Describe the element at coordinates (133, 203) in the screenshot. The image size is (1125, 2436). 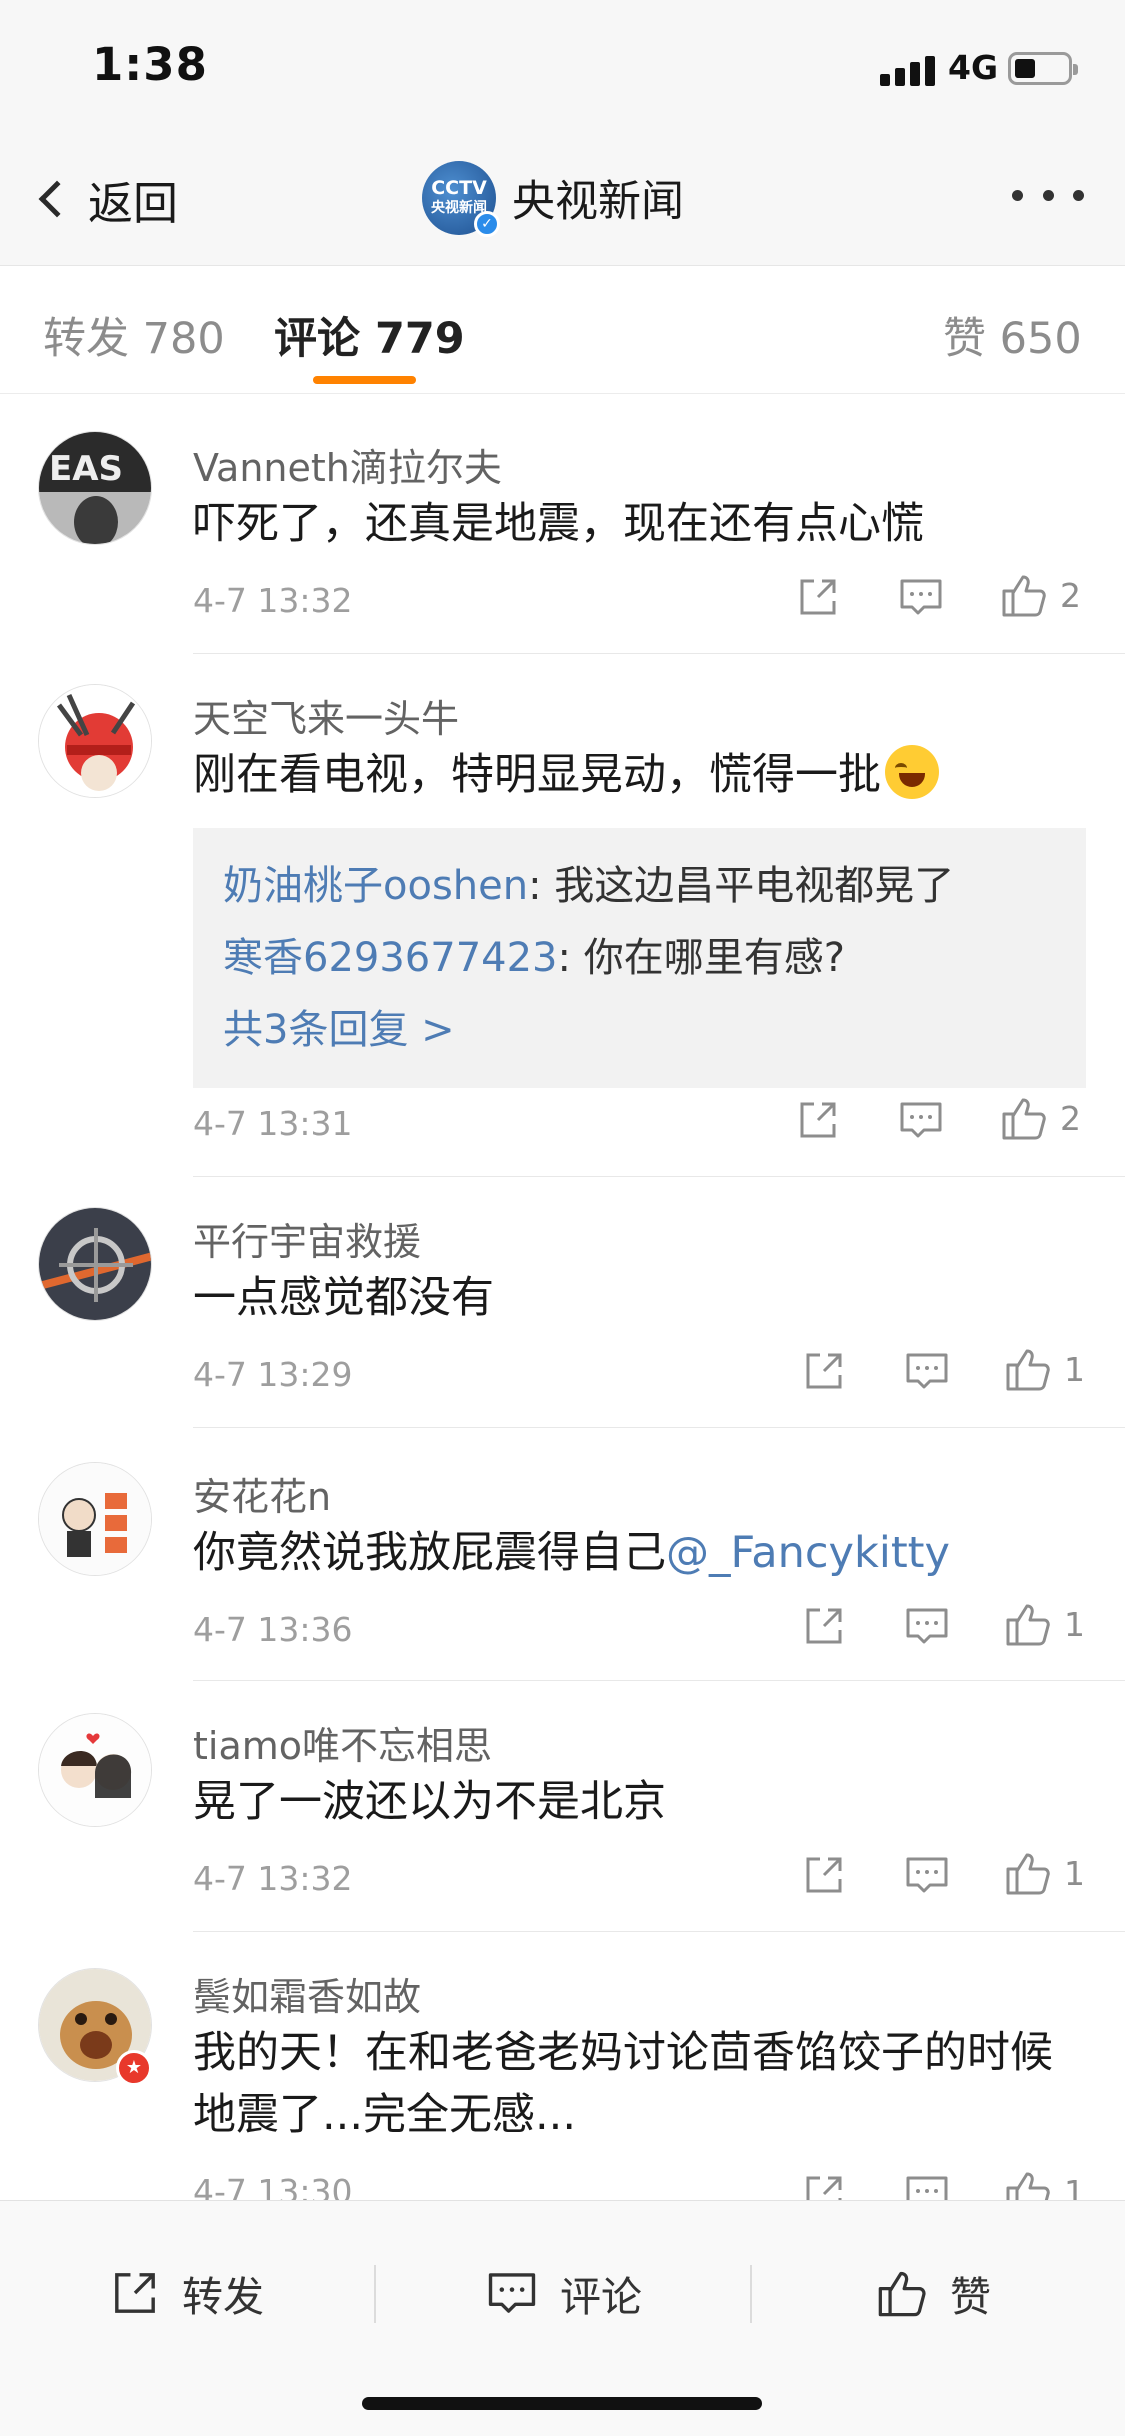
I see `back-label: 返回` at that location.